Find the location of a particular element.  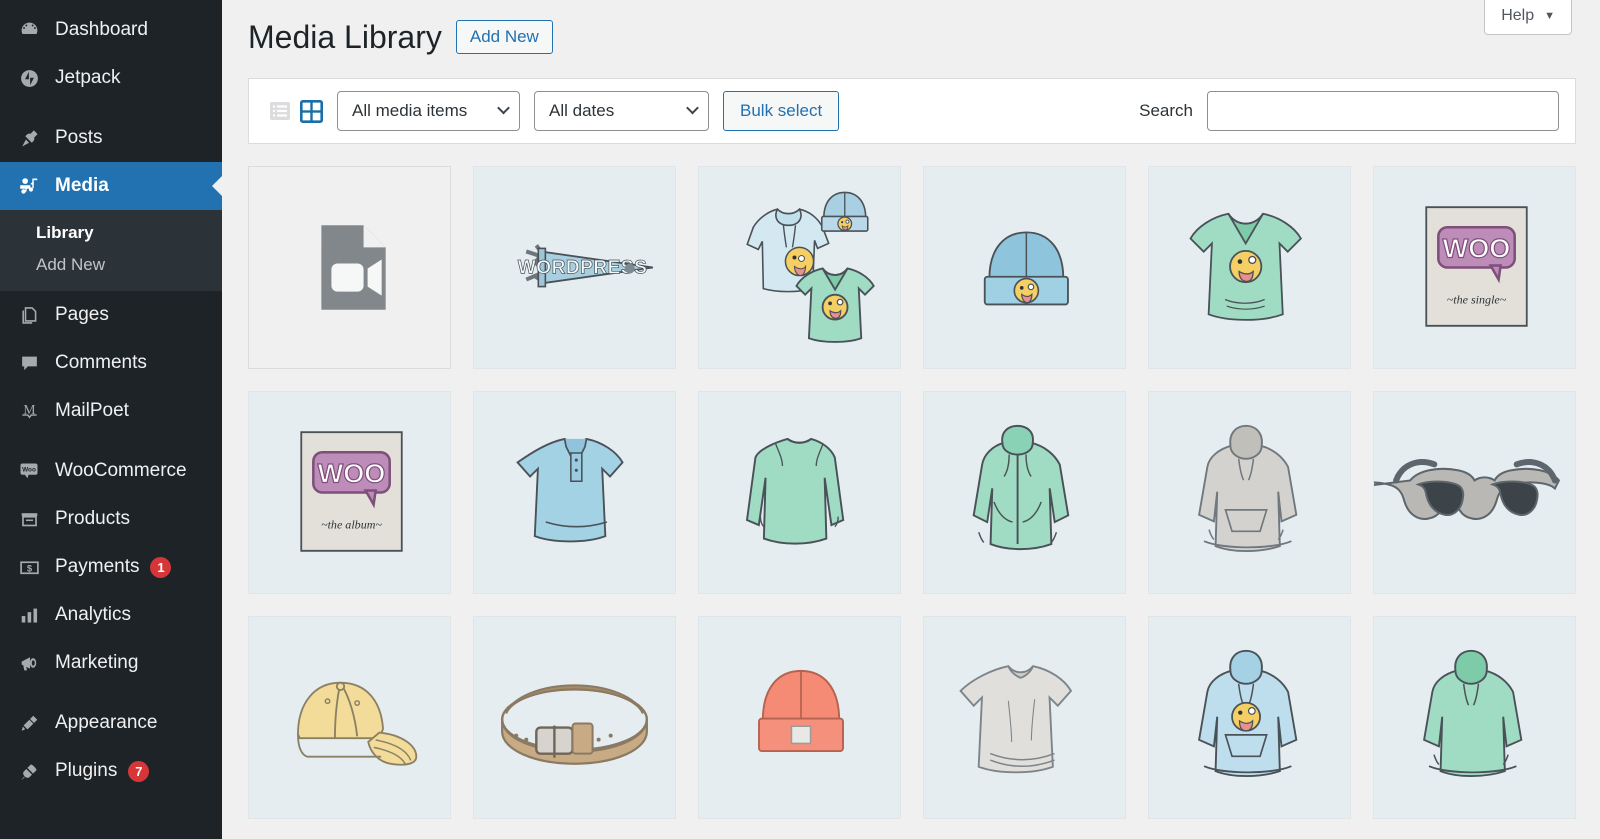

bulk-select-button: Bulk select is located at coordinates (781, 111).